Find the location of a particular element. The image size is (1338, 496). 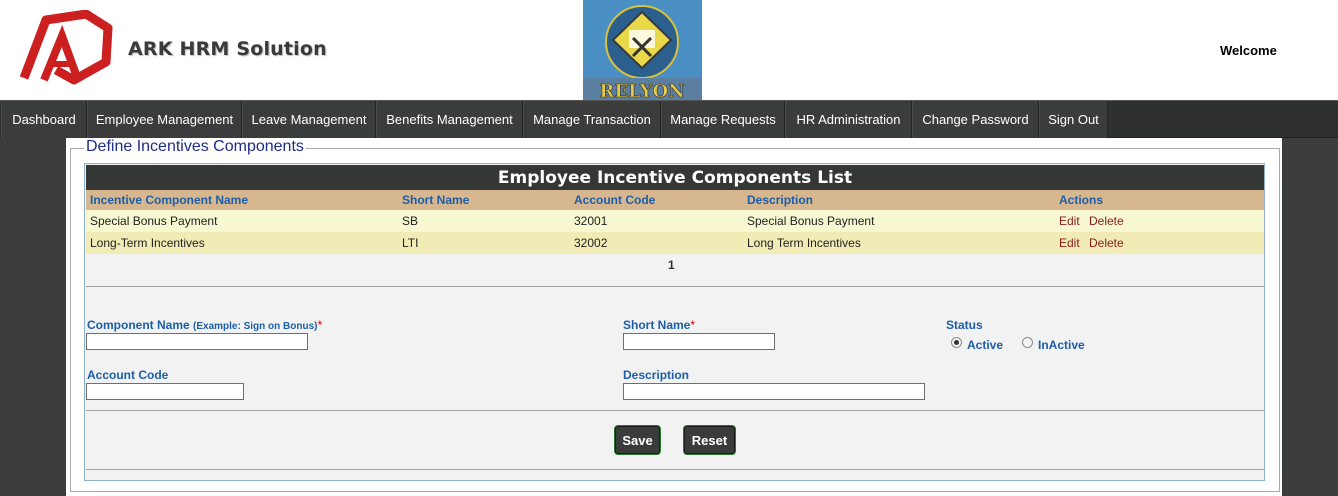

ark-logo: ARK HRM Solution is located at coordinates (171, 51).